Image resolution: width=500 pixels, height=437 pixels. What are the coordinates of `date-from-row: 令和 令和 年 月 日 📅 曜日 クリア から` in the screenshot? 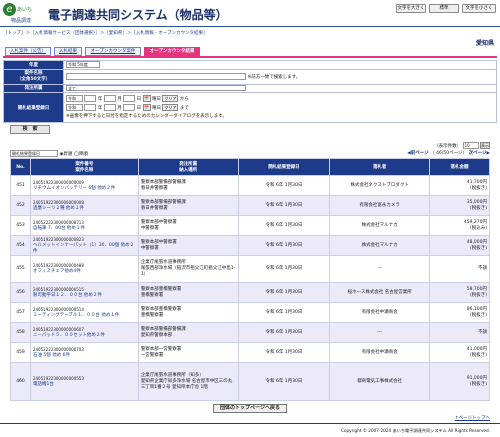 It's located at (280, 99).